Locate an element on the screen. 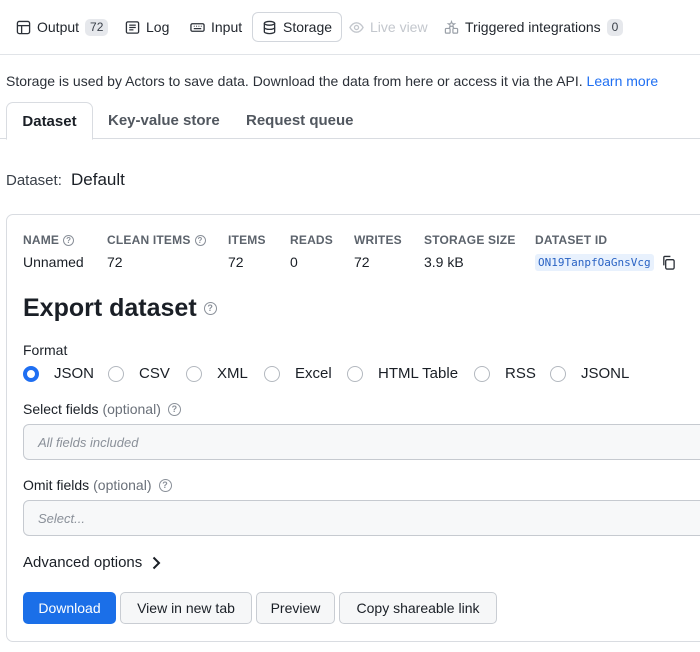 The width and height of the screenshot is (700, 652). dataset-id-value: ON19TanpfOaGnsVcg is located at coordinates (594, 262).